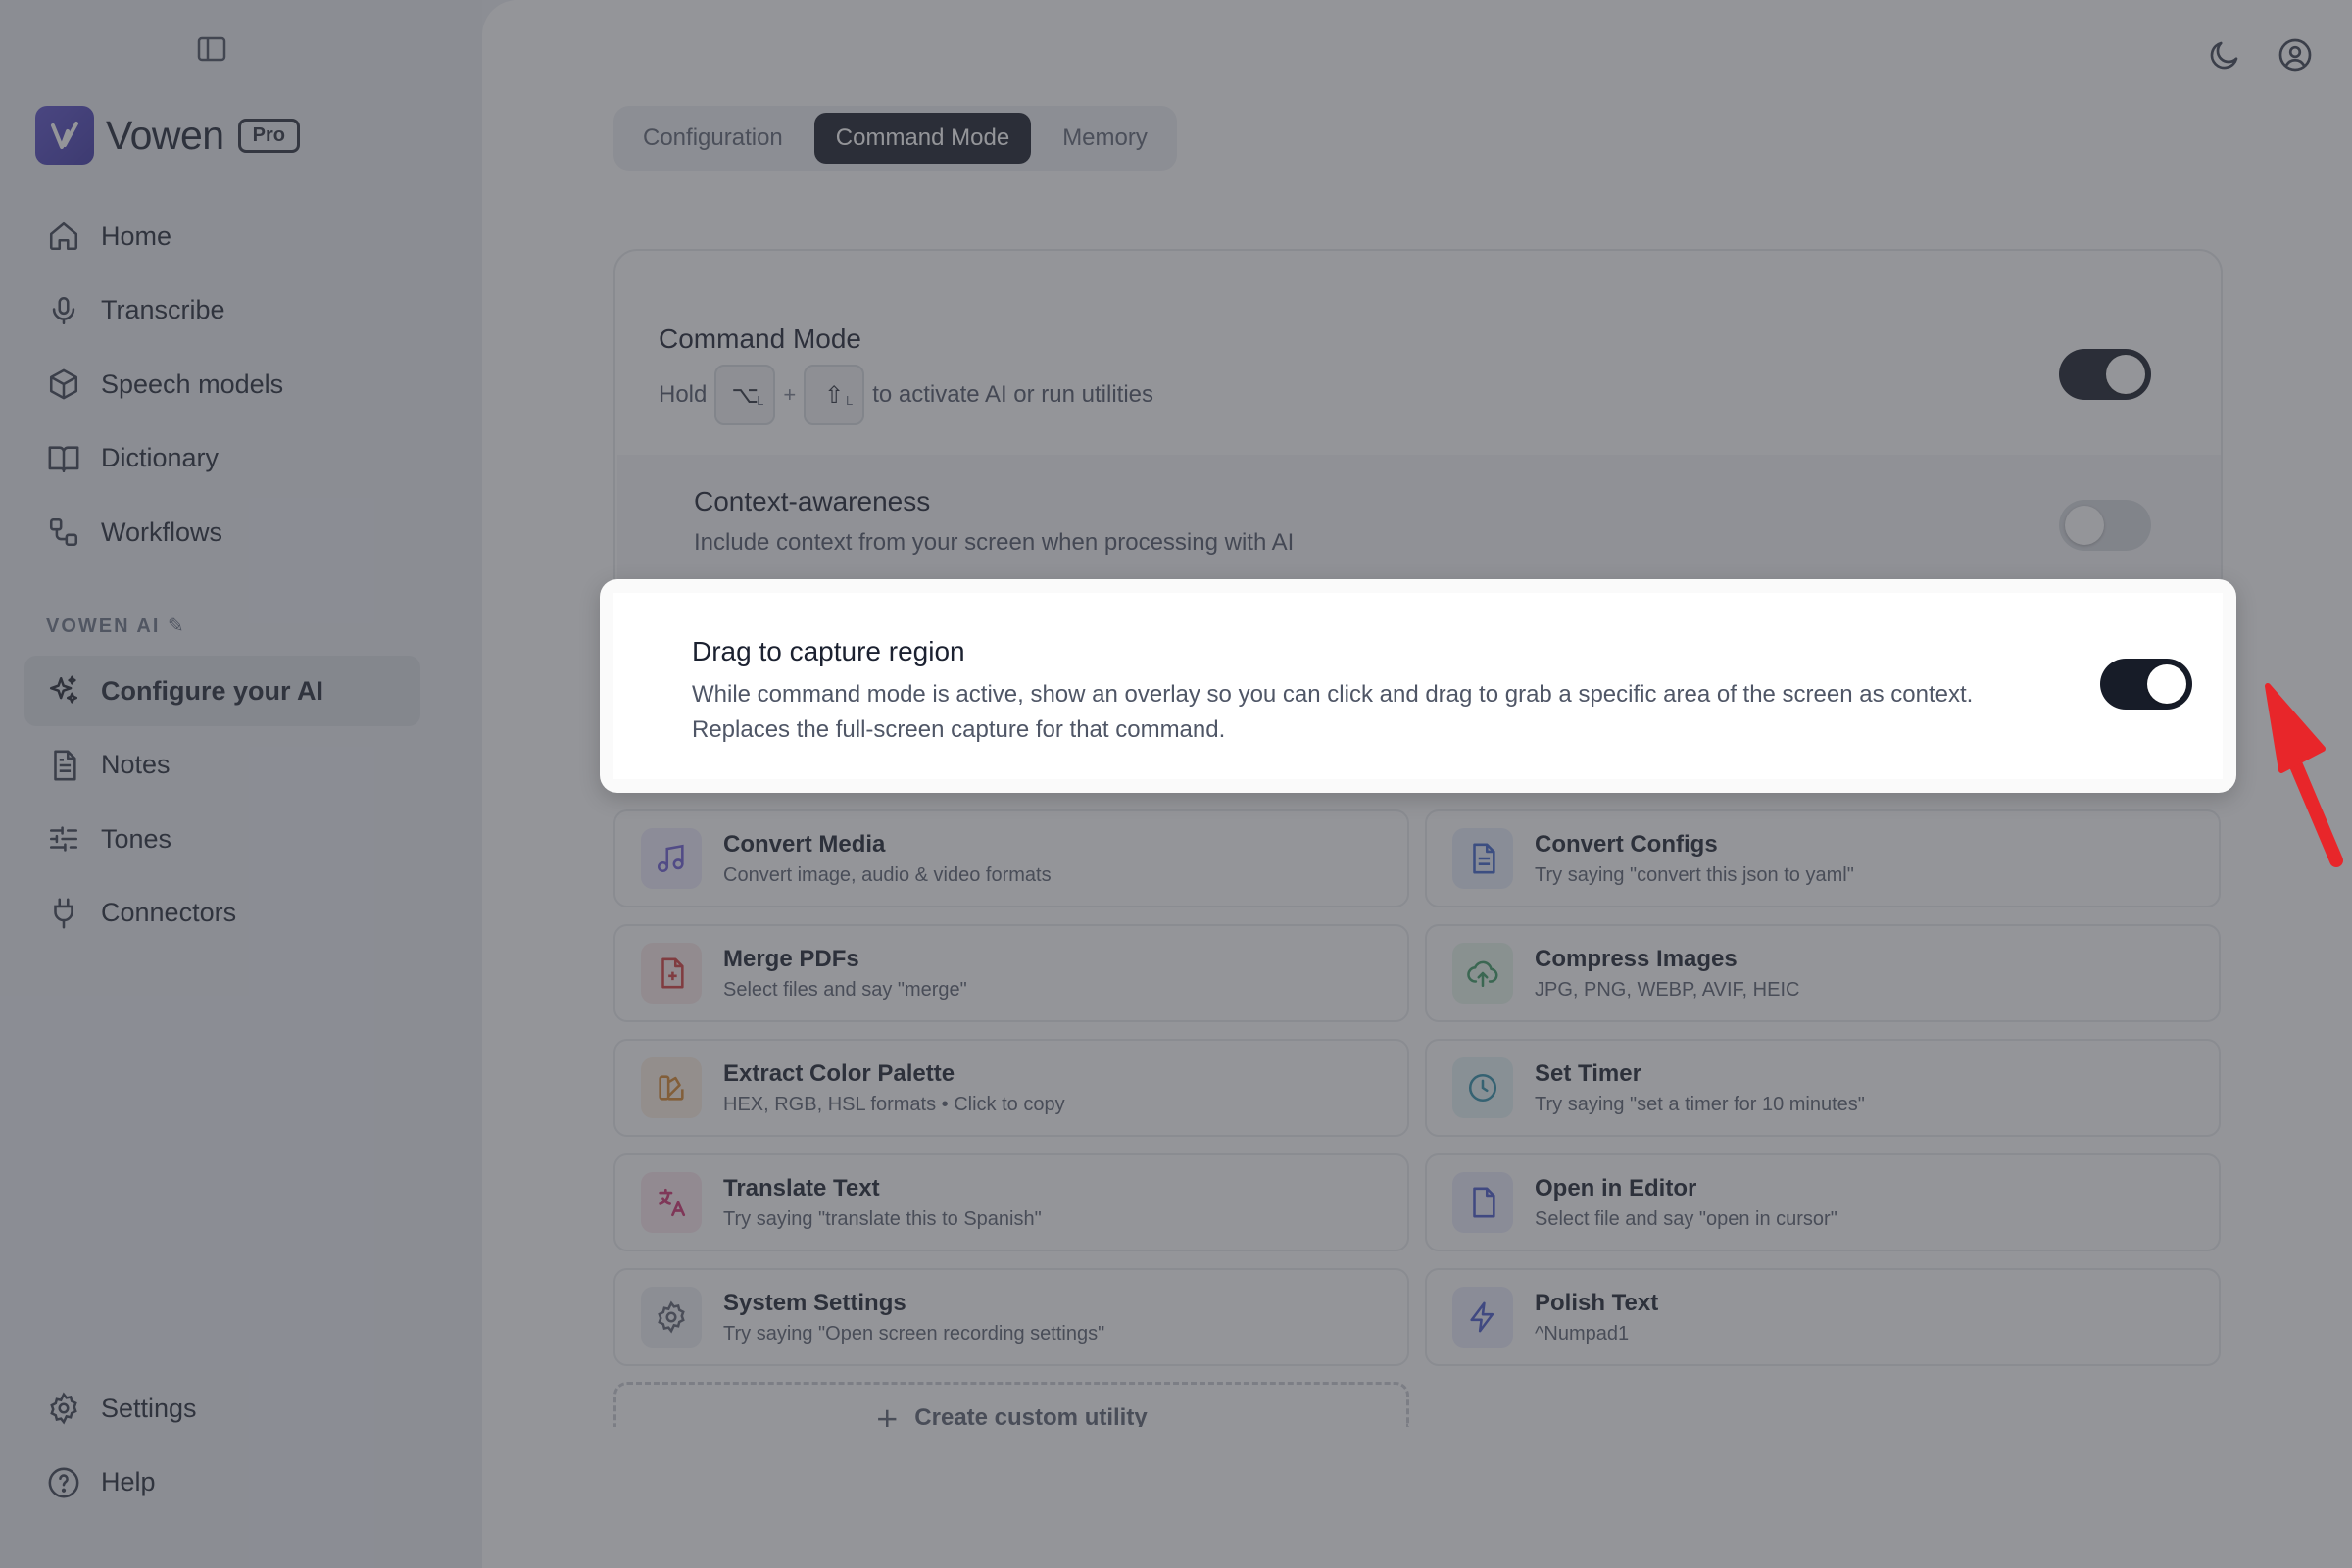  I want to click on sidebar-item-connectors: Connectors, so click(222, 913).